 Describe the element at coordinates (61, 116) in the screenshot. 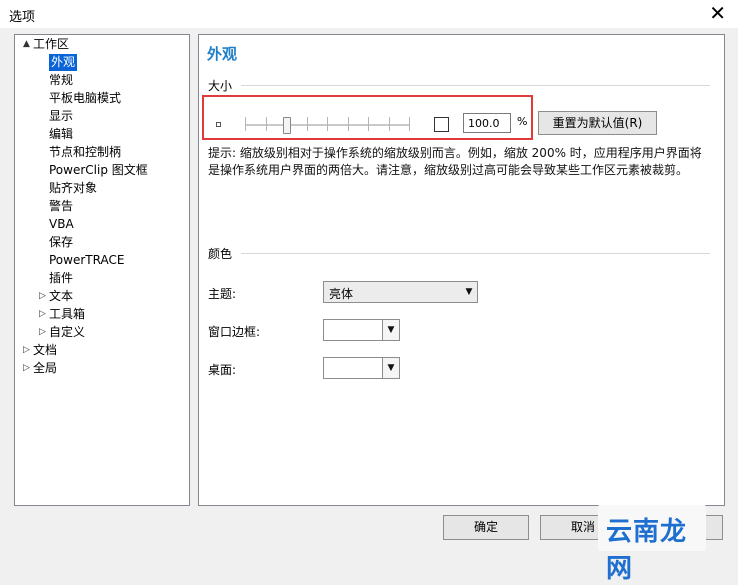

I see `tree-item: 显示` at that location.